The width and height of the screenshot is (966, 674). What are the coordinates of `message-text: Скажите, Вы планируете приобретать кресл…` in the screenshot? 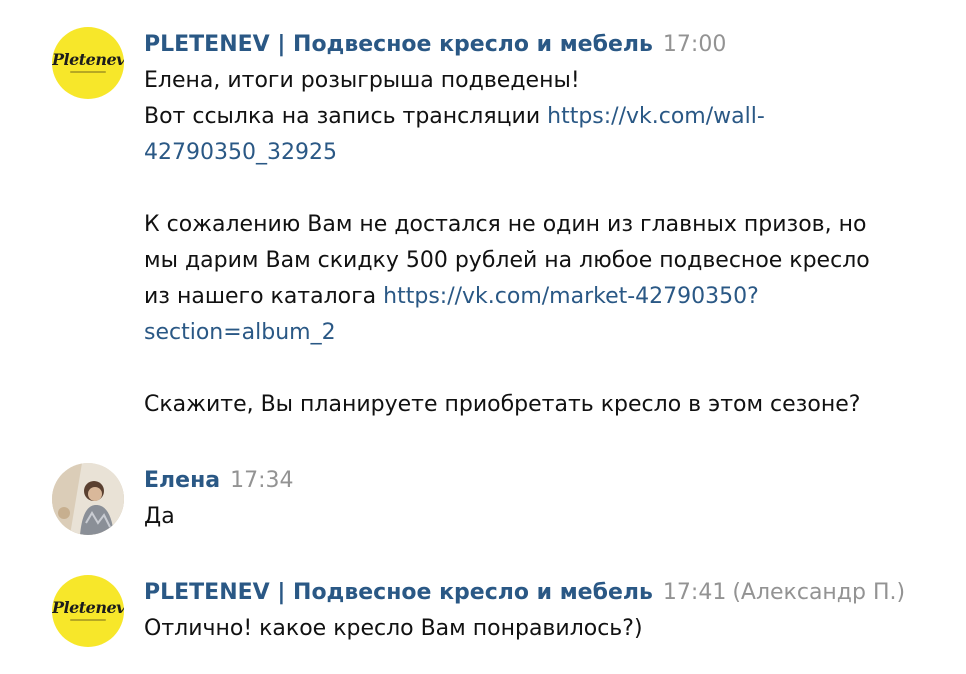 It's located at (502, 404).